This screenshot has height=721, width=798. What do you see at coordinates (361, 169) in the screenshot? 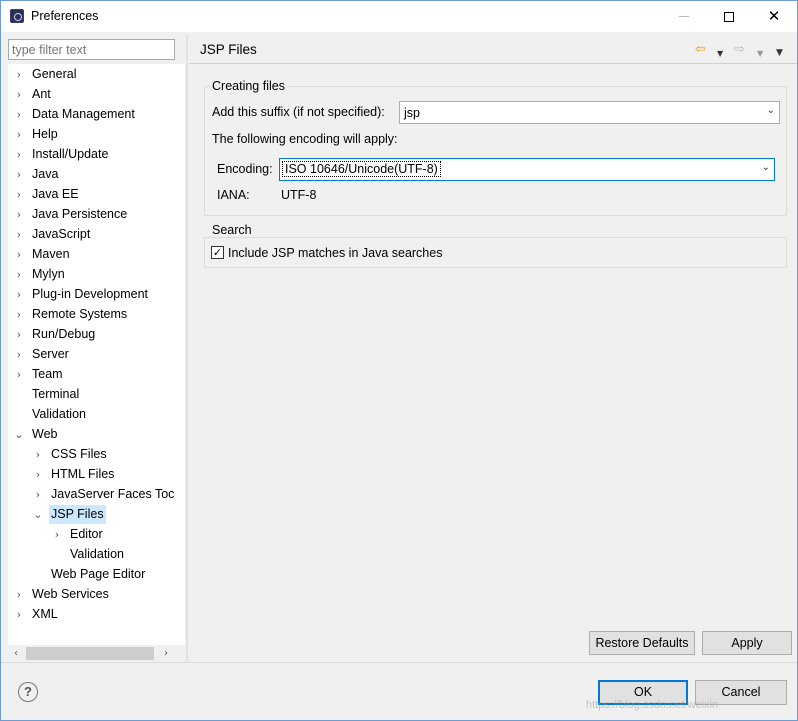
I see `encoding-value: ISO 10646/Unicode(UTF-8)` at bounding box center [361, 169].